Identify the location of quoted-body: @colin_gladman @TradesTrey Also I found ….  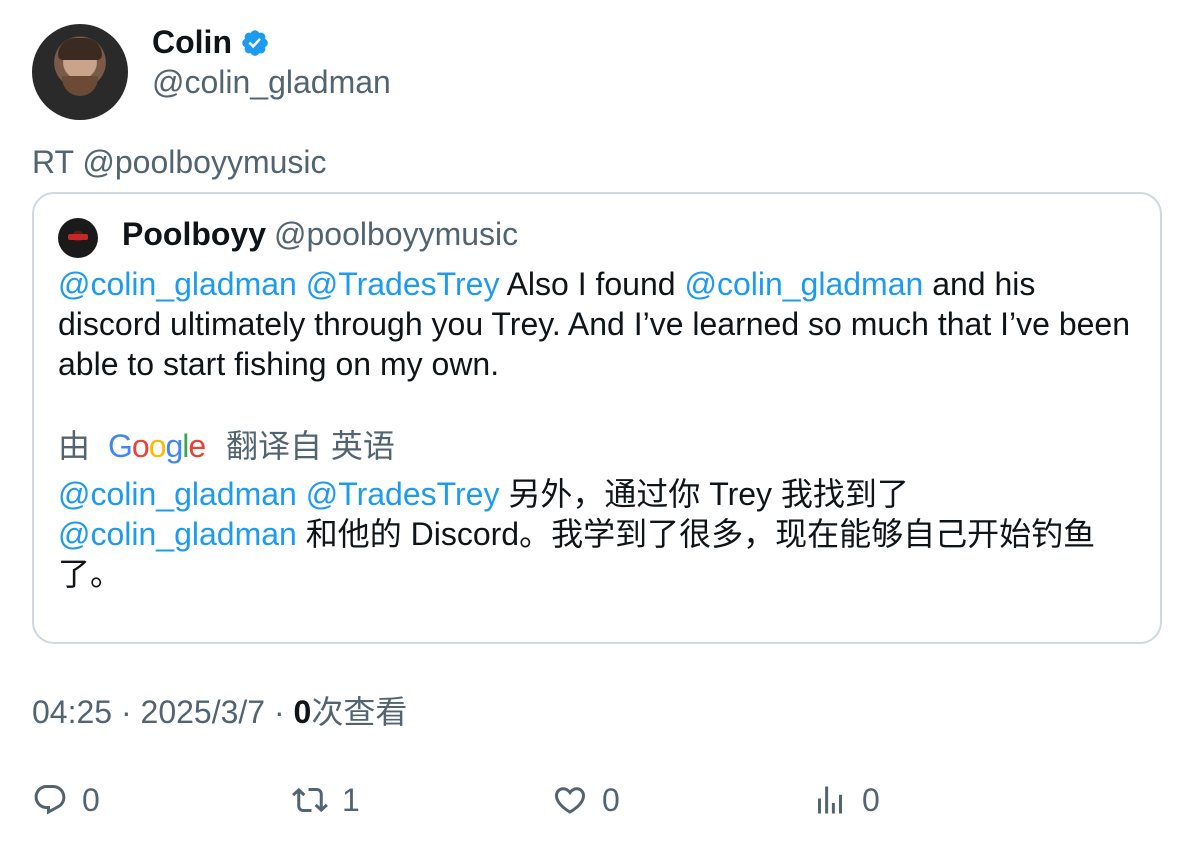
(598, 324).